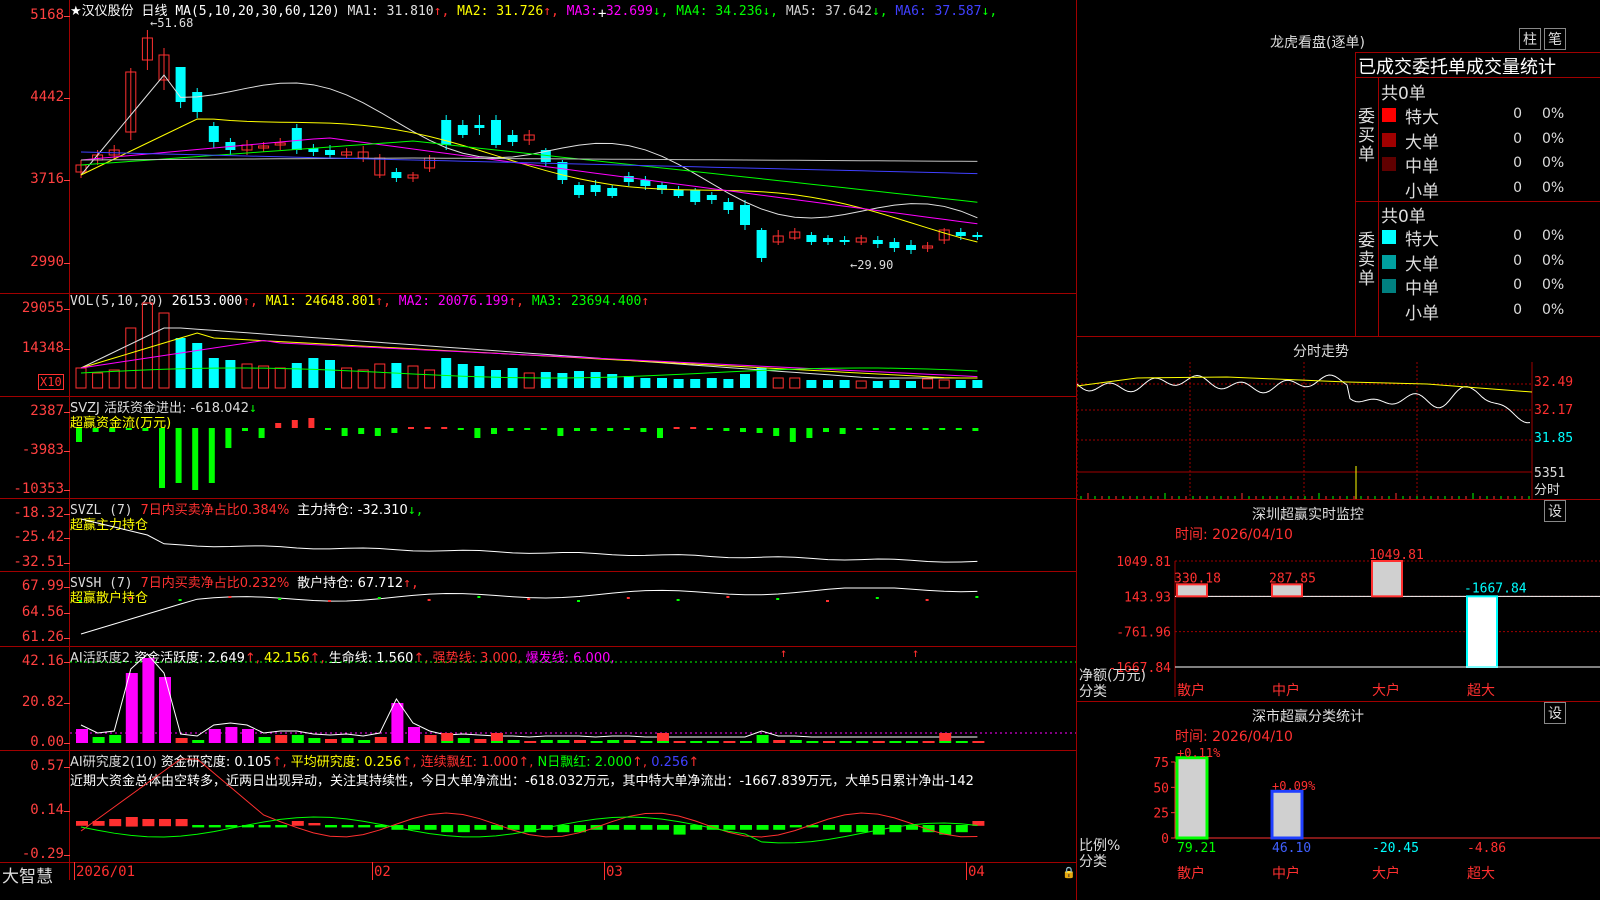 This screenshot has height=900, width=1600. I want to click on sz-monitor-unit: 净额(万元) 分类, so click(1112, 684).